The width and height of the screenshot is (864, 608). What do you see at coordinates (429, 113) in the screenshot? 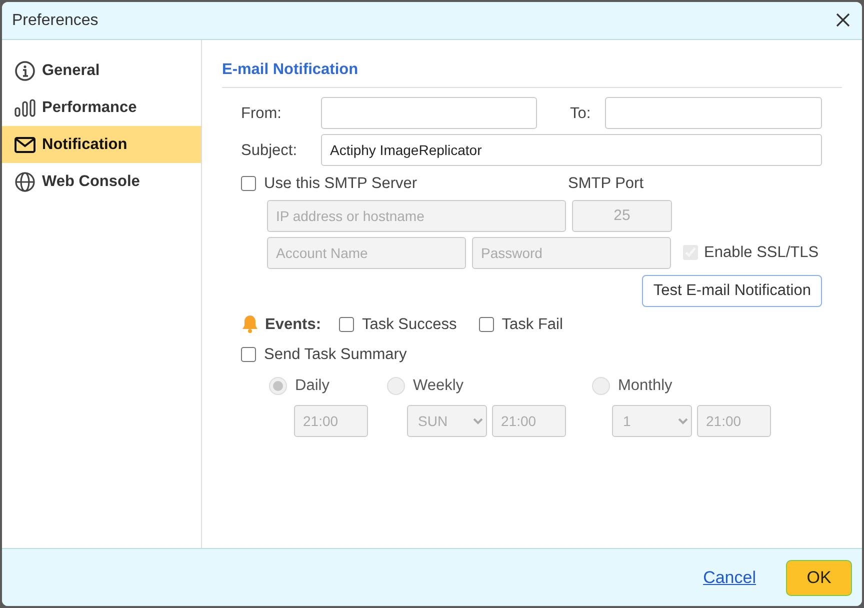
I see `from-field` at bounding box center [429, 113].